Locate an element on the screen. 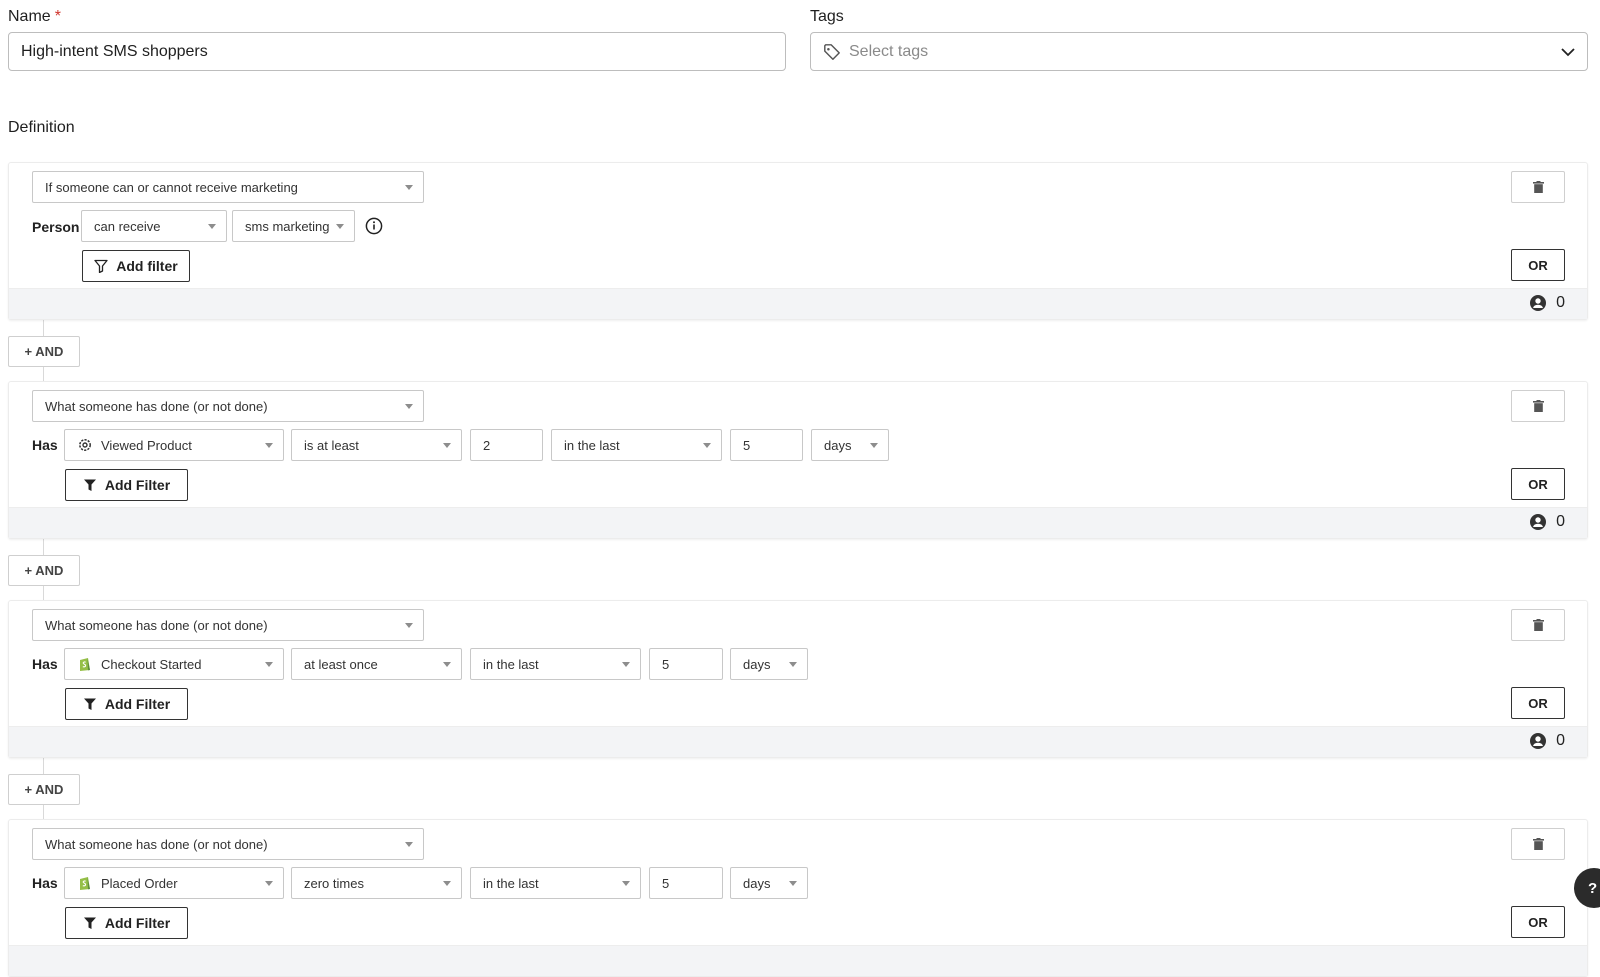 This screenshot has height=977, width=1600. frequency-count-value: 2 is located at coordinates (487, 445).